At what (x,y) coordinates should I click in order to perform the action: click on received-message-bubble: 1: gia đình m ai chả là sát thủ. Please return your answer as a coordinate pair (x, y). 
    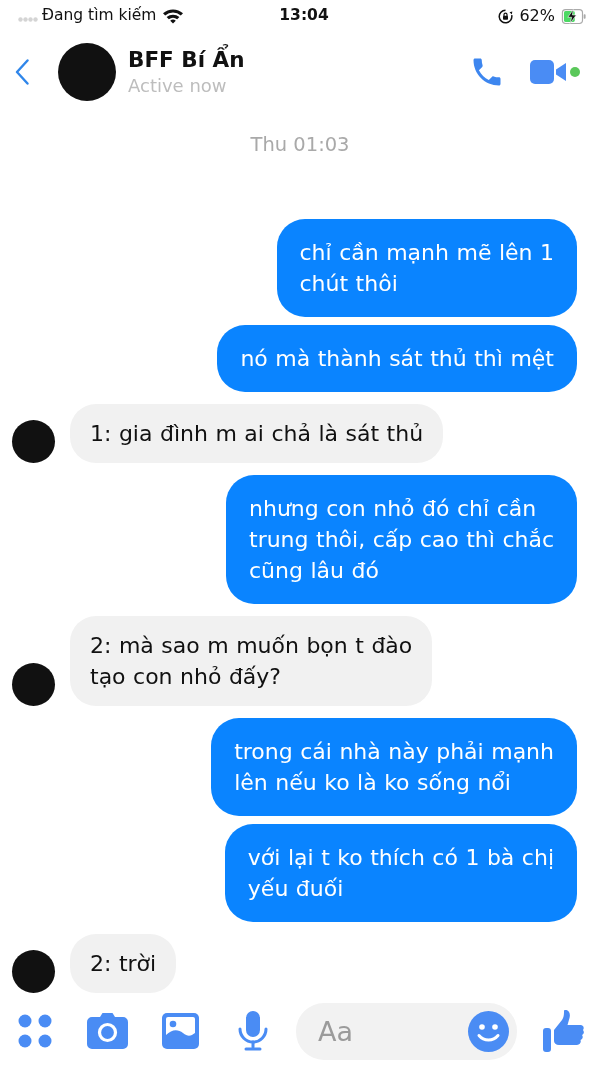
    Looking at the image, I should click on (257, 433).